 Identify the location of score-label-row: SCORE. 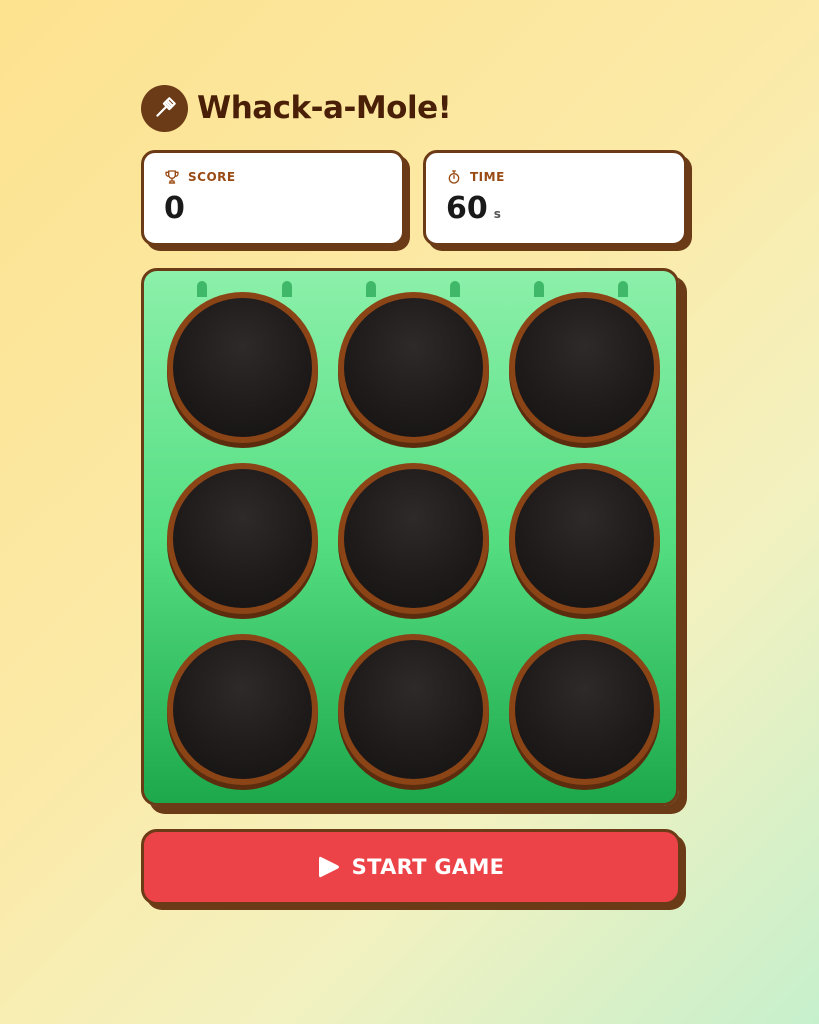
(283, 177).